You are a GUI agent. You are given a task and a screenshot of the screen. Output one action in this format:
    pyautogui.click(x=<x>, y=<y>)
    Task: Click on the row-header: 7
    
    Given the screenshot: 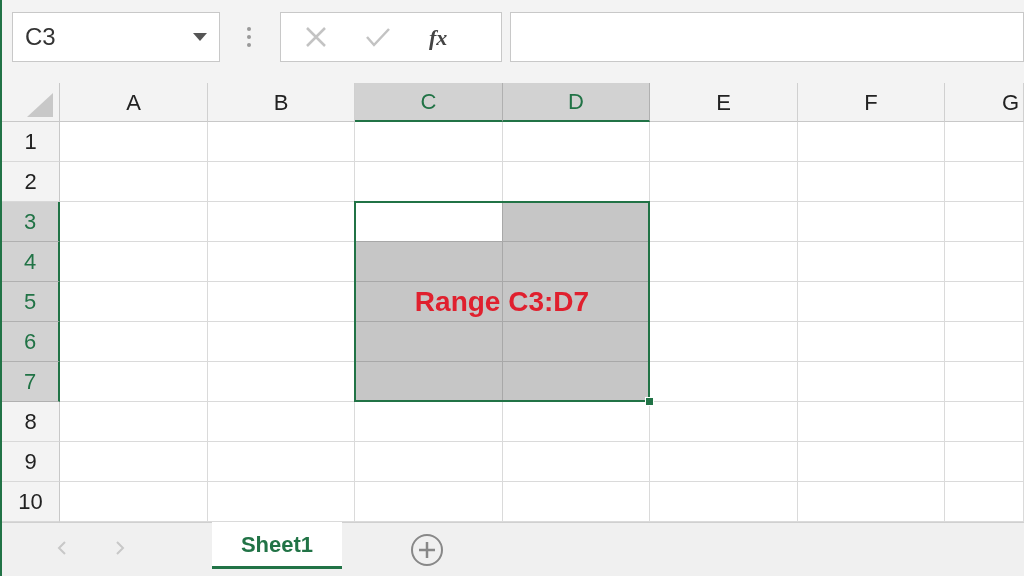 What is the action you would take?
    pyautogui.click(x=31, y=382)
    